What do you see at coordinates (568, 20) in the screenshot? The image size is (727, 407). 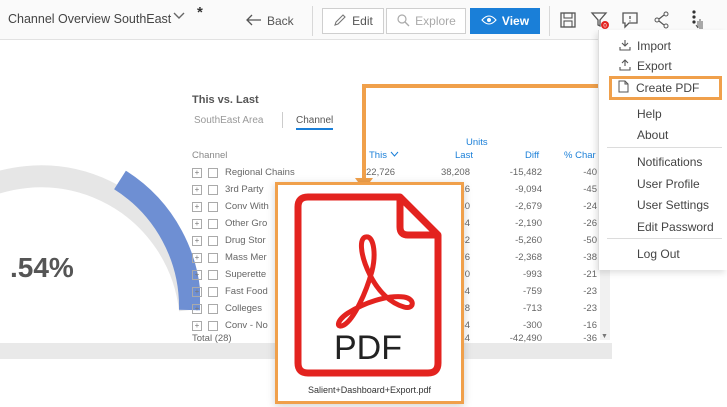 I see `save-icon` at bounding box center [568, 20].